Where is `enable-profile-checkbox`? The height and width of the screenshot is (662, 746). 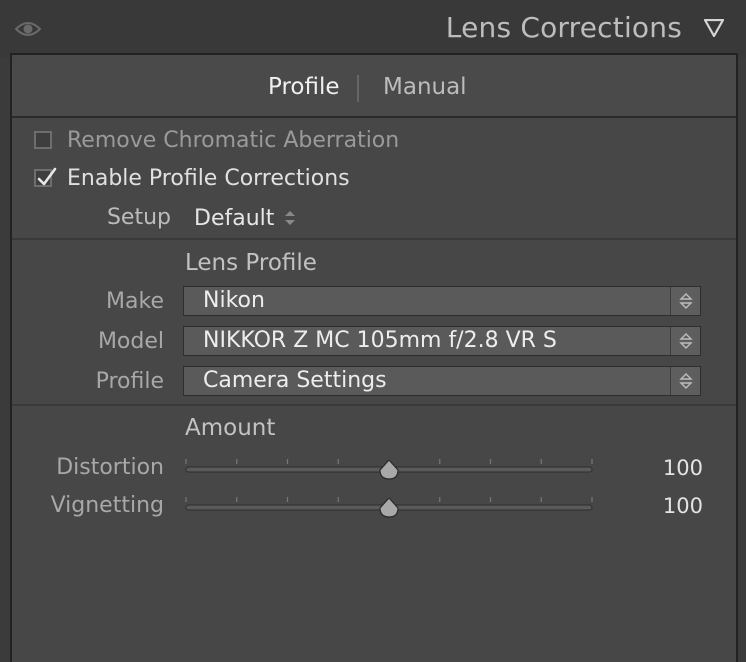 enable-profile-checkbox is located at coordinates (45, 177).